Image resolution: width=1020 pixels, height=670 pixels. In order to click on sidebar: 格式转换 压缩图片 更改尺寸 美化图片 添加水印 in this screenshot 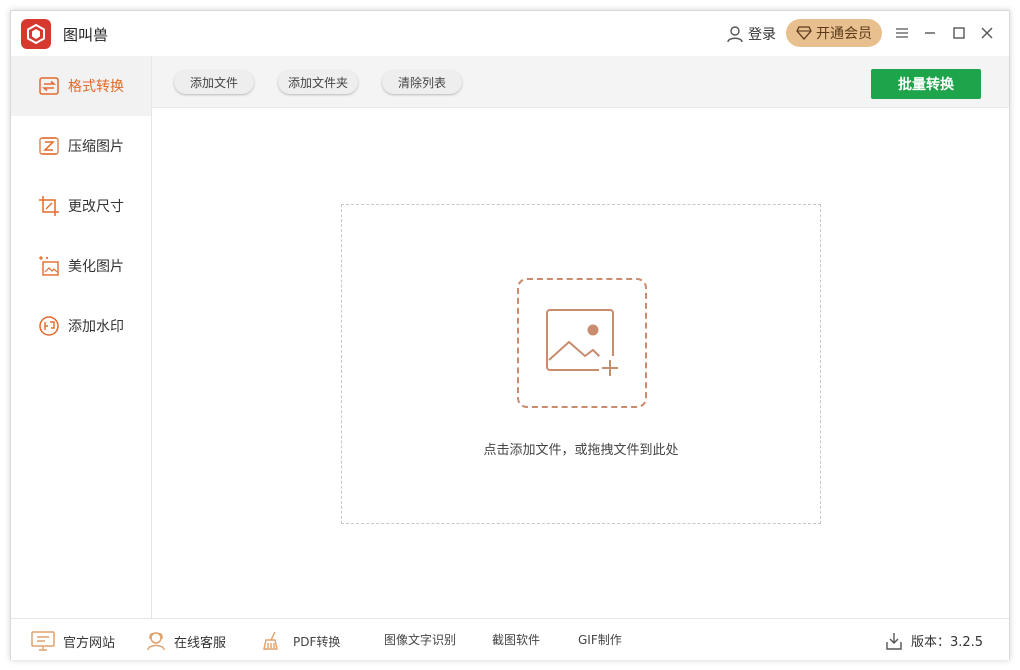, I will do `click(81, 337)`.